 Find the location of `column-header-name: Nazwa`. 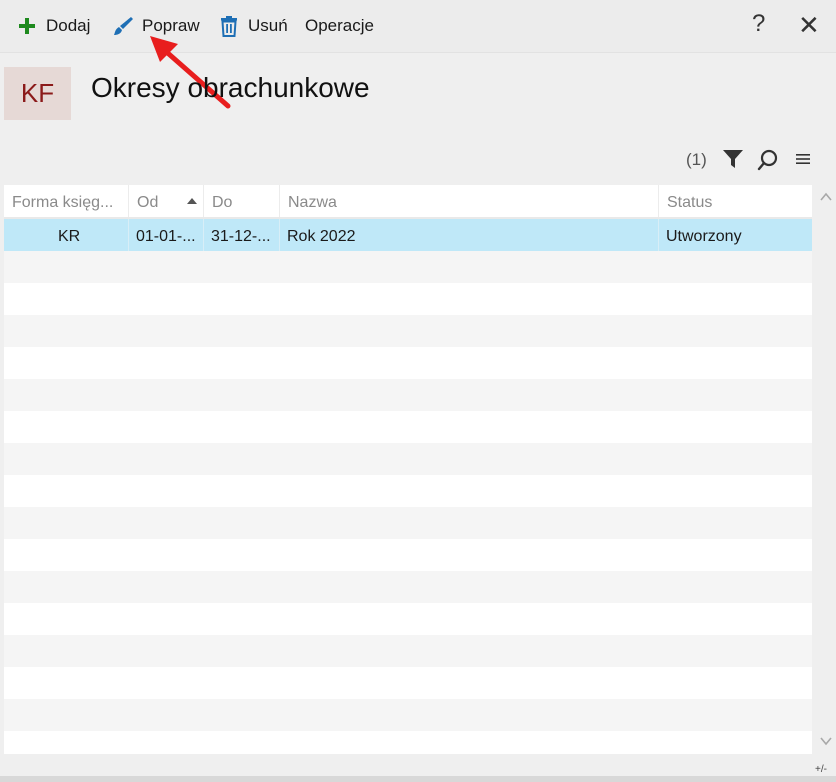

column-header-name: Nazwa is located at coordinates (469, 201).